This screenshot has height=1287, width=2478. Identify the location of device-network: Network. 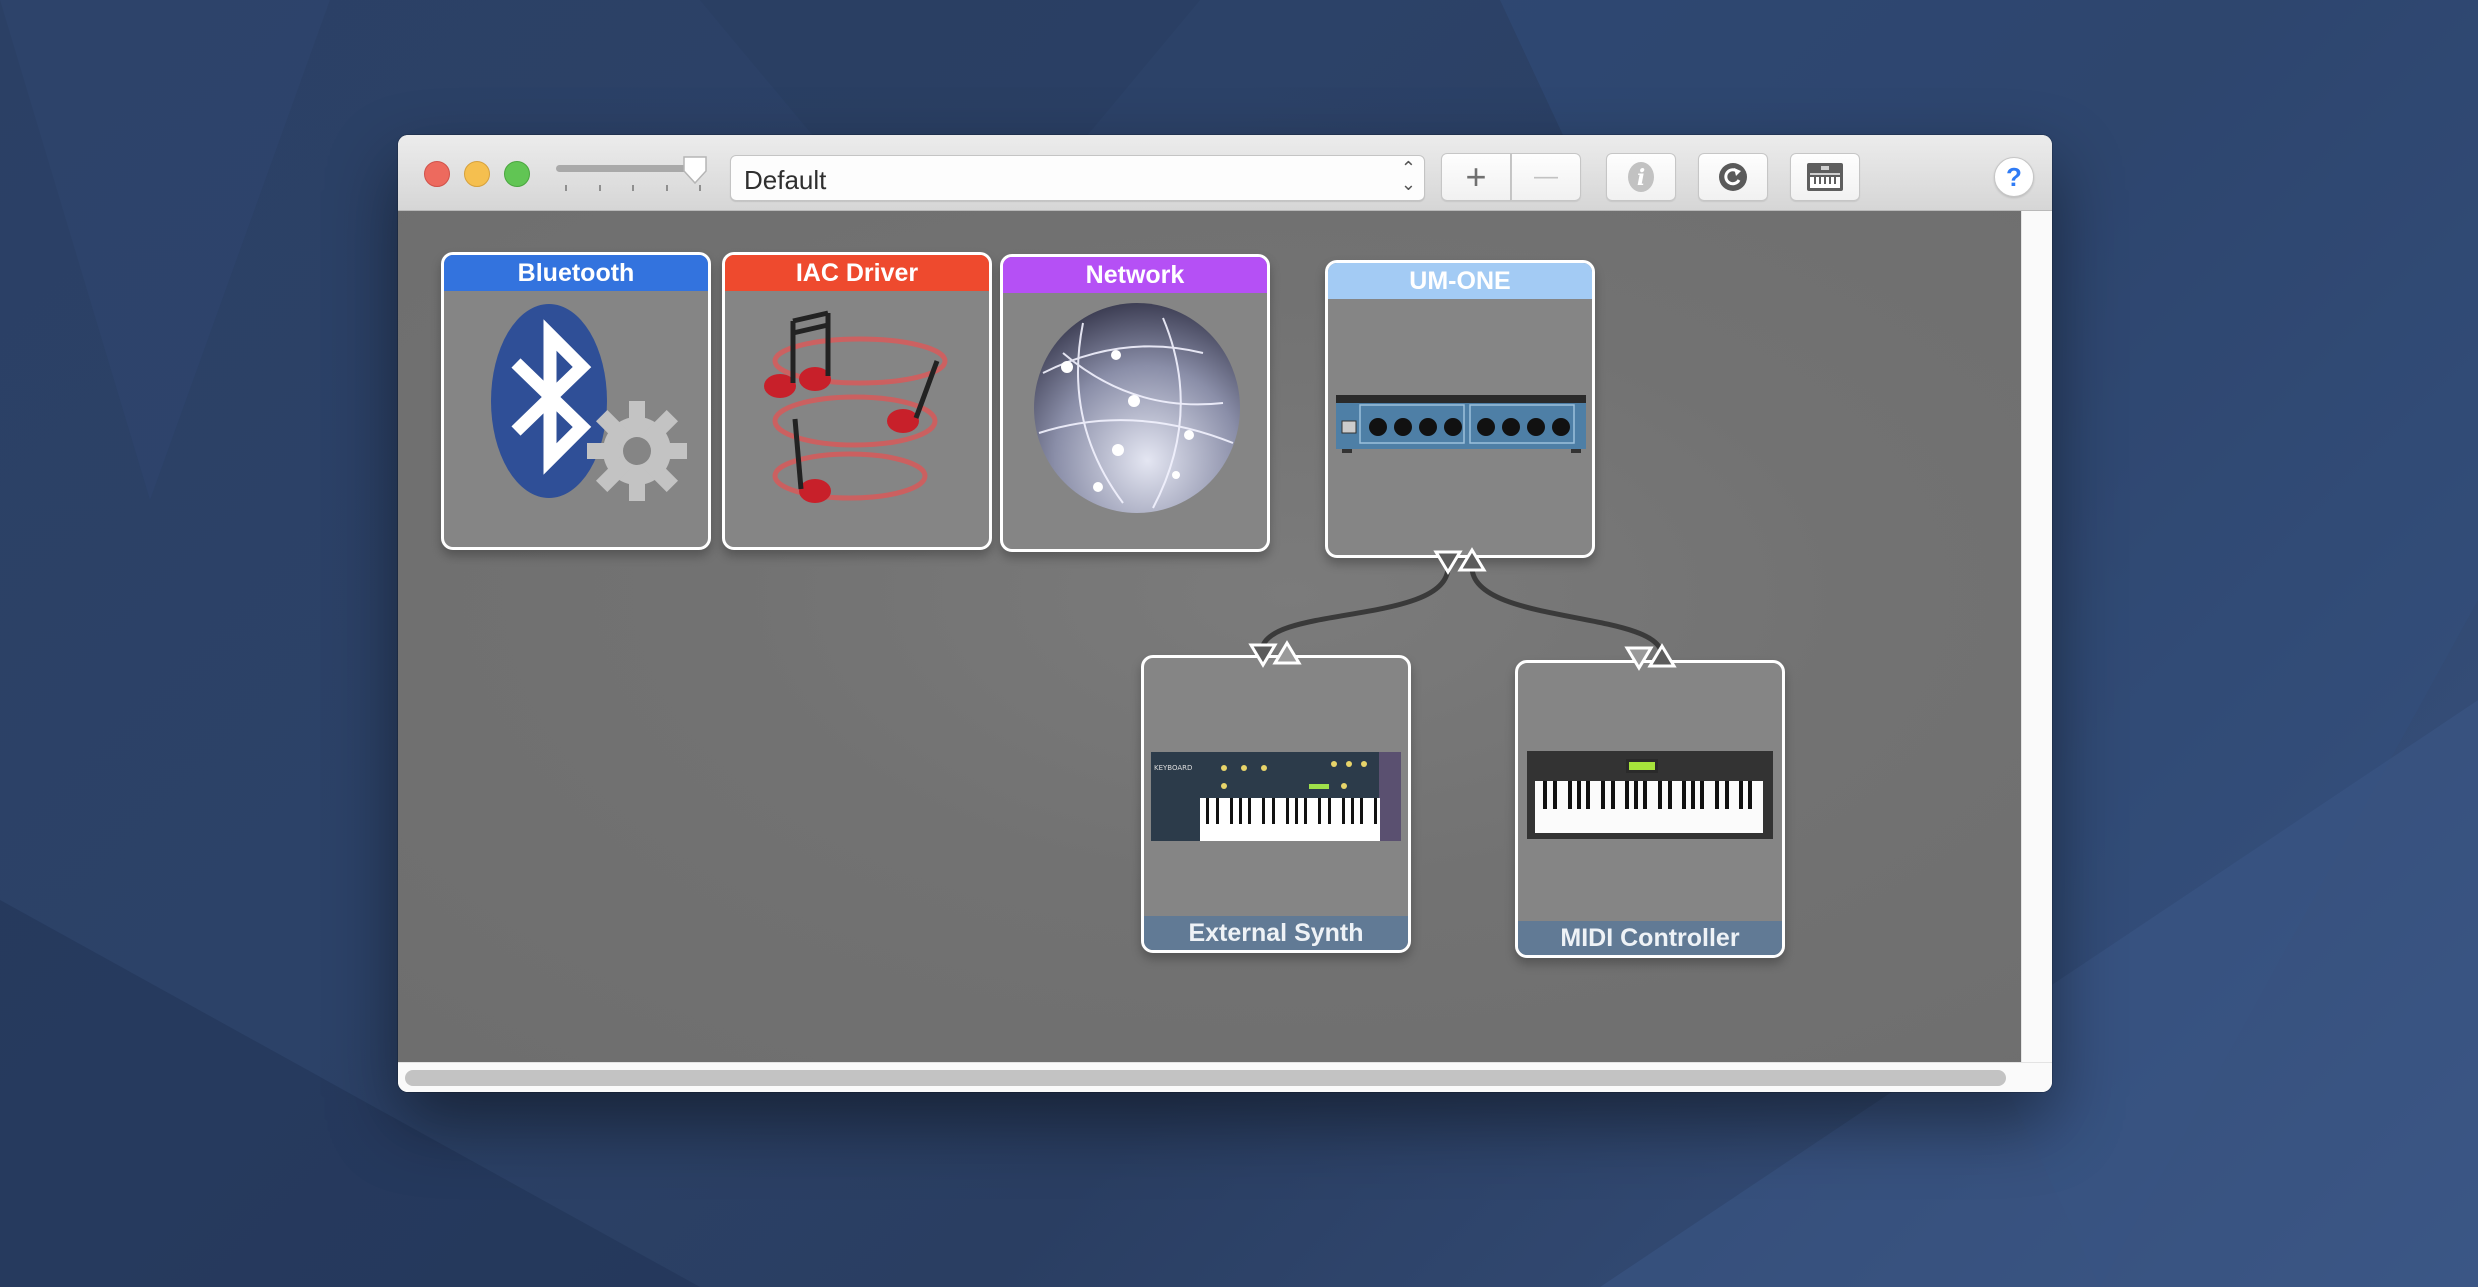
(1135, 403).